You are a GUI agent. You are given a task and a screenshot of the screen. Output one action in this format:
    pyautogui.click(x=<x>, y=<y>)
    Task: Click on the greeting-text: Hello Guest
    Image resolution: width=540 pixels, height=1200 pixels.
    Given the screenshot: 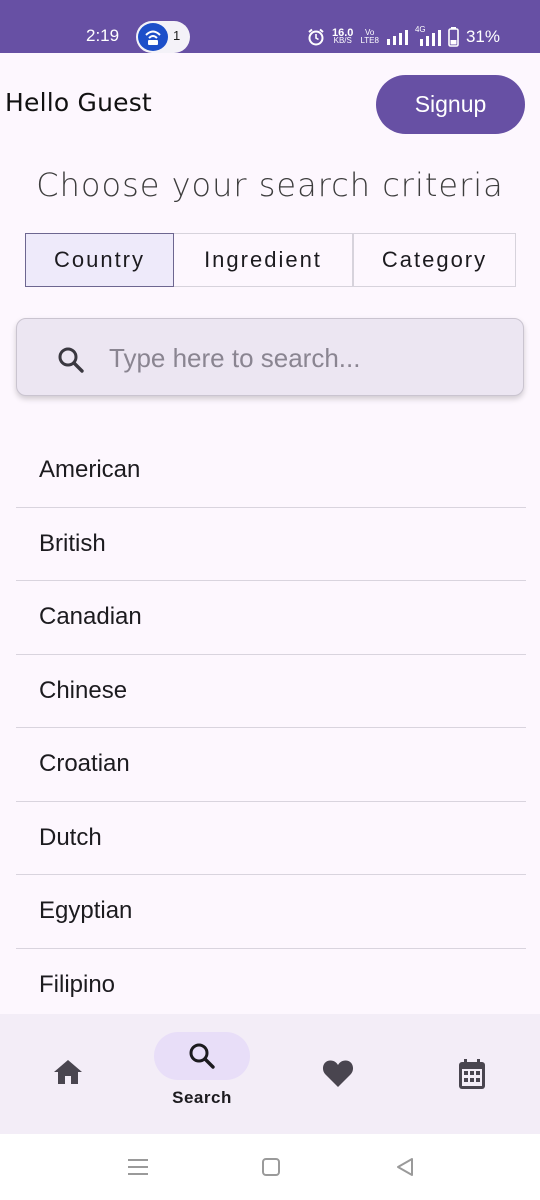 What is the action you would take?
    pyautogui.click(x=78, y=102)
    